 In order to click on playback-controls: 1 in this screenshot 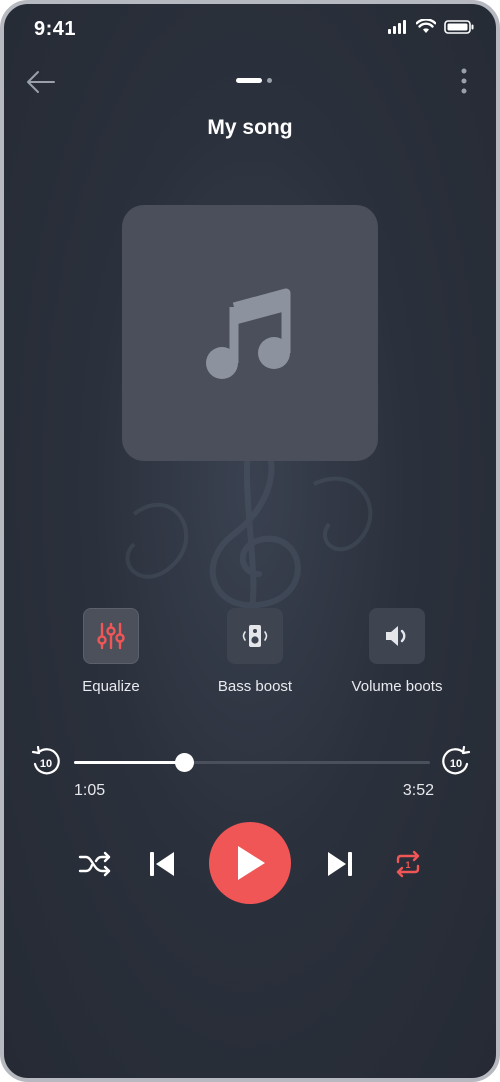, I will do `click(250, 865)`.